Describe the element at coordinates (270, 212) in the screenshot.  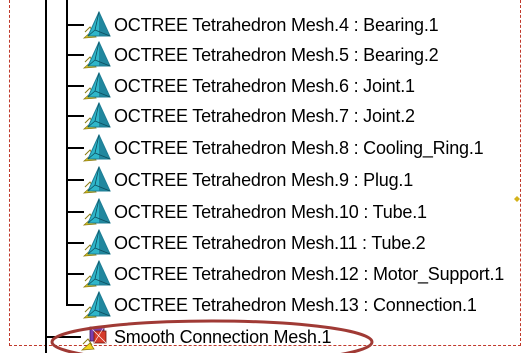
I see `tree-node-label: OCTREE Tetrahedron Mesh.10 : Tube.1` at that location.